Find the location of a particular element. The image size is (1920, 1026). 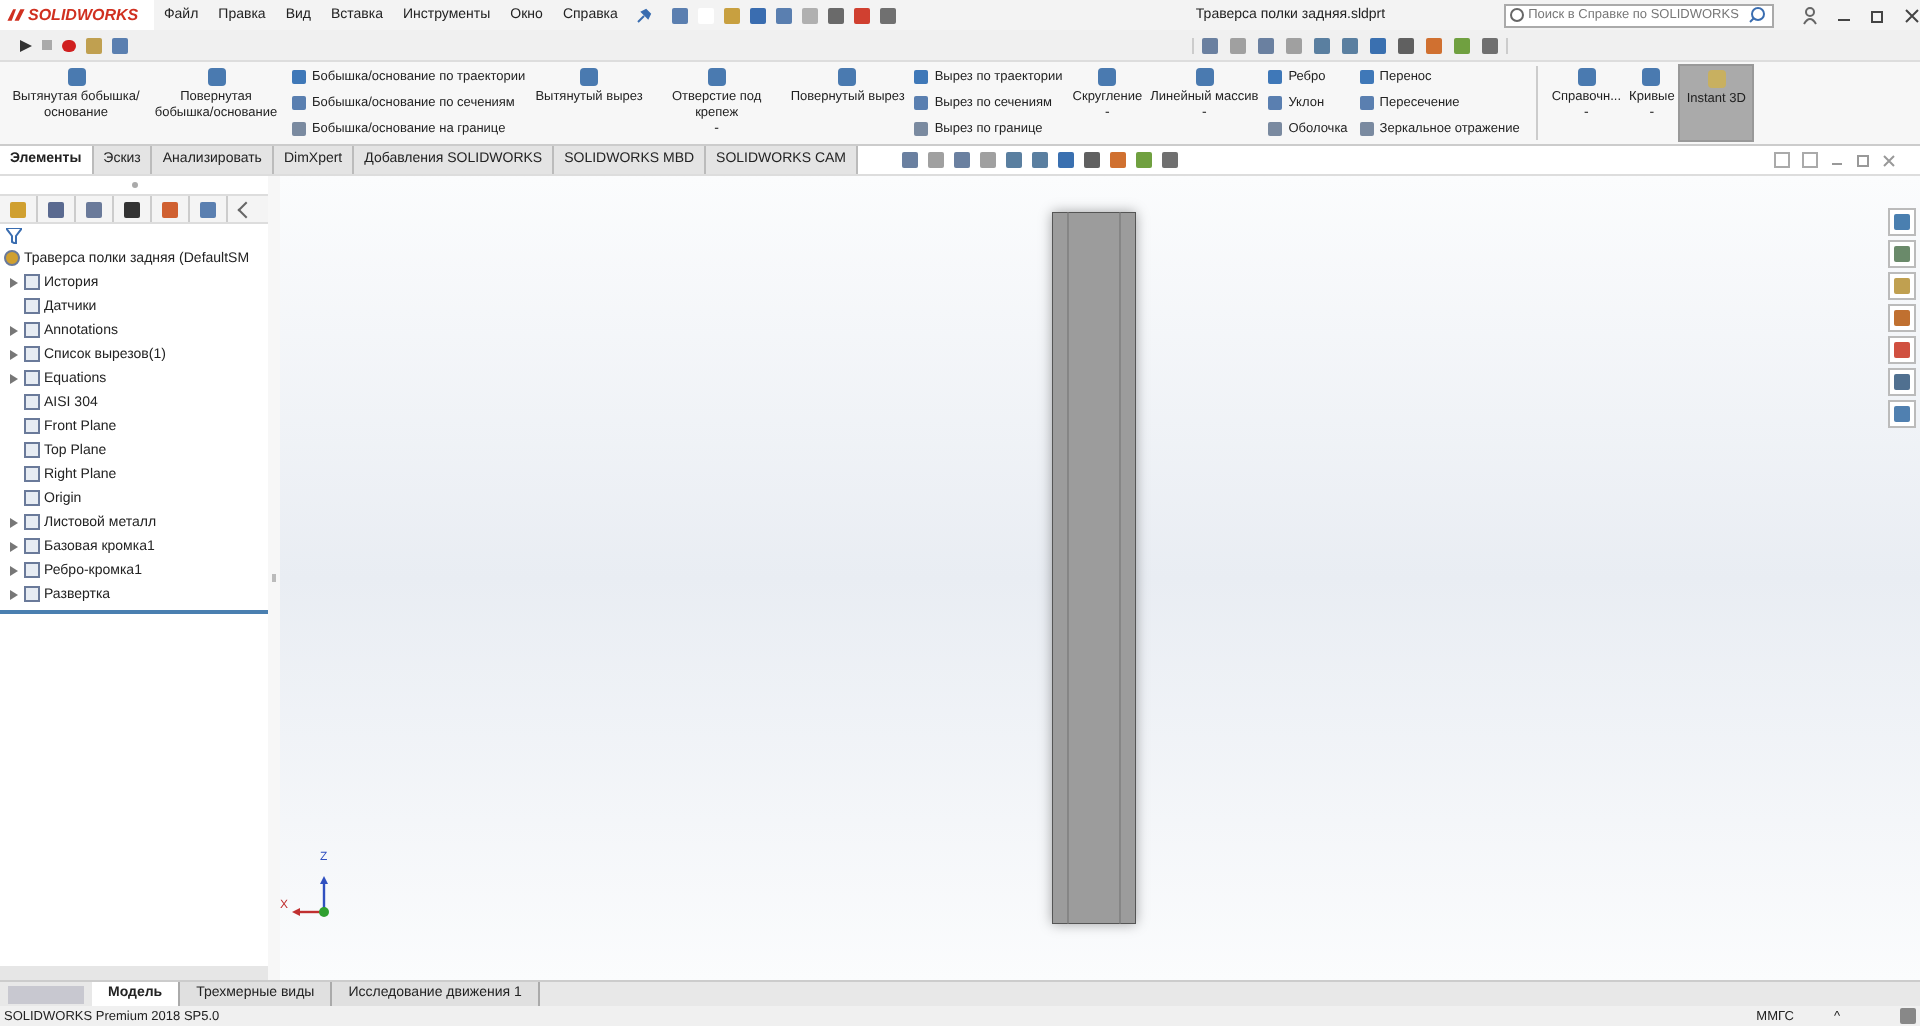

edit-icon is located at coordinates (120, 45).